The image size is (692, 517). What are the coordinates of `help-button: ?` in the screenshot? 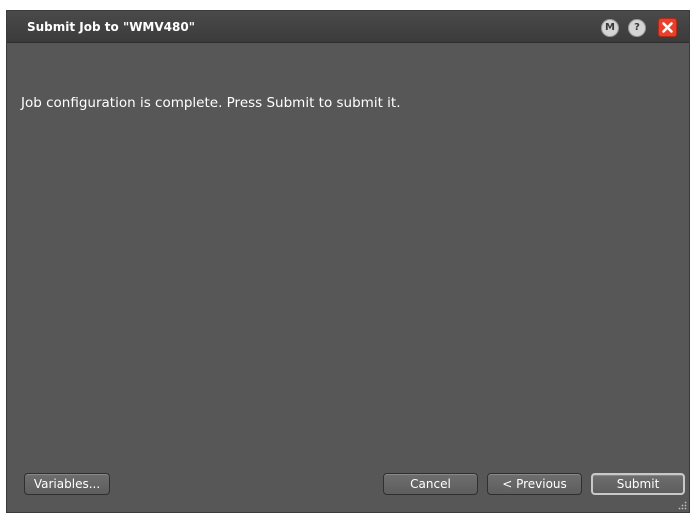 It's located at (637, 28).